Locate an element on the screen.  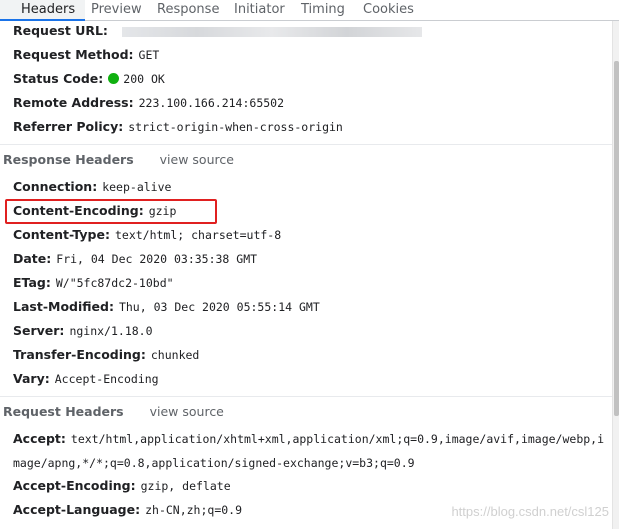
vertical-scrollbar is located at coordinates (615, 275).